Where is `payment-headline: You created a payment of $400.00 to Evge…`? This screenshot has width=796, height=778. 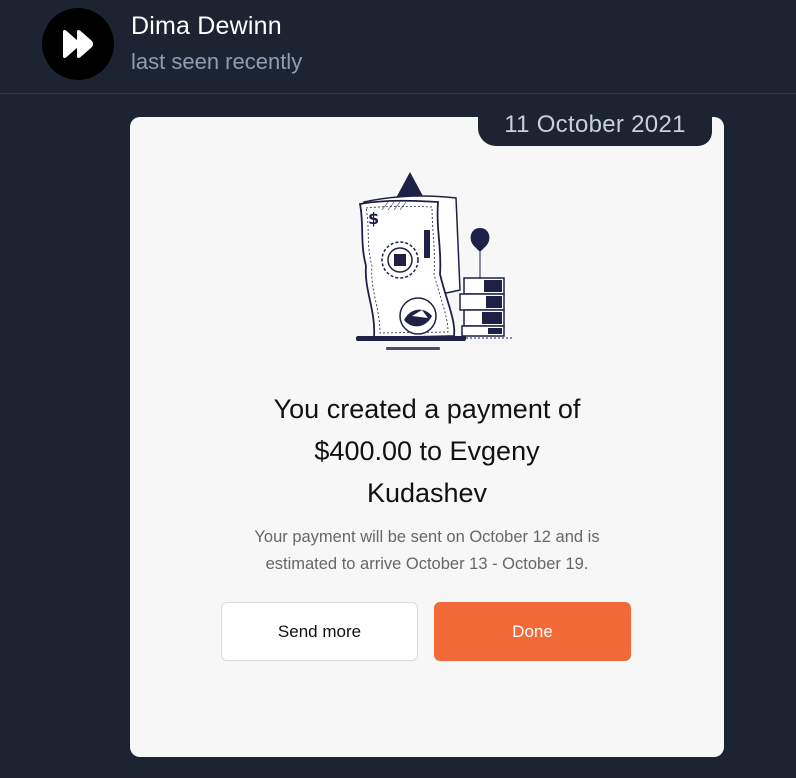
payment-headline: You created a payment of $400.00 to Evge… is located at coordinates (427, 451).